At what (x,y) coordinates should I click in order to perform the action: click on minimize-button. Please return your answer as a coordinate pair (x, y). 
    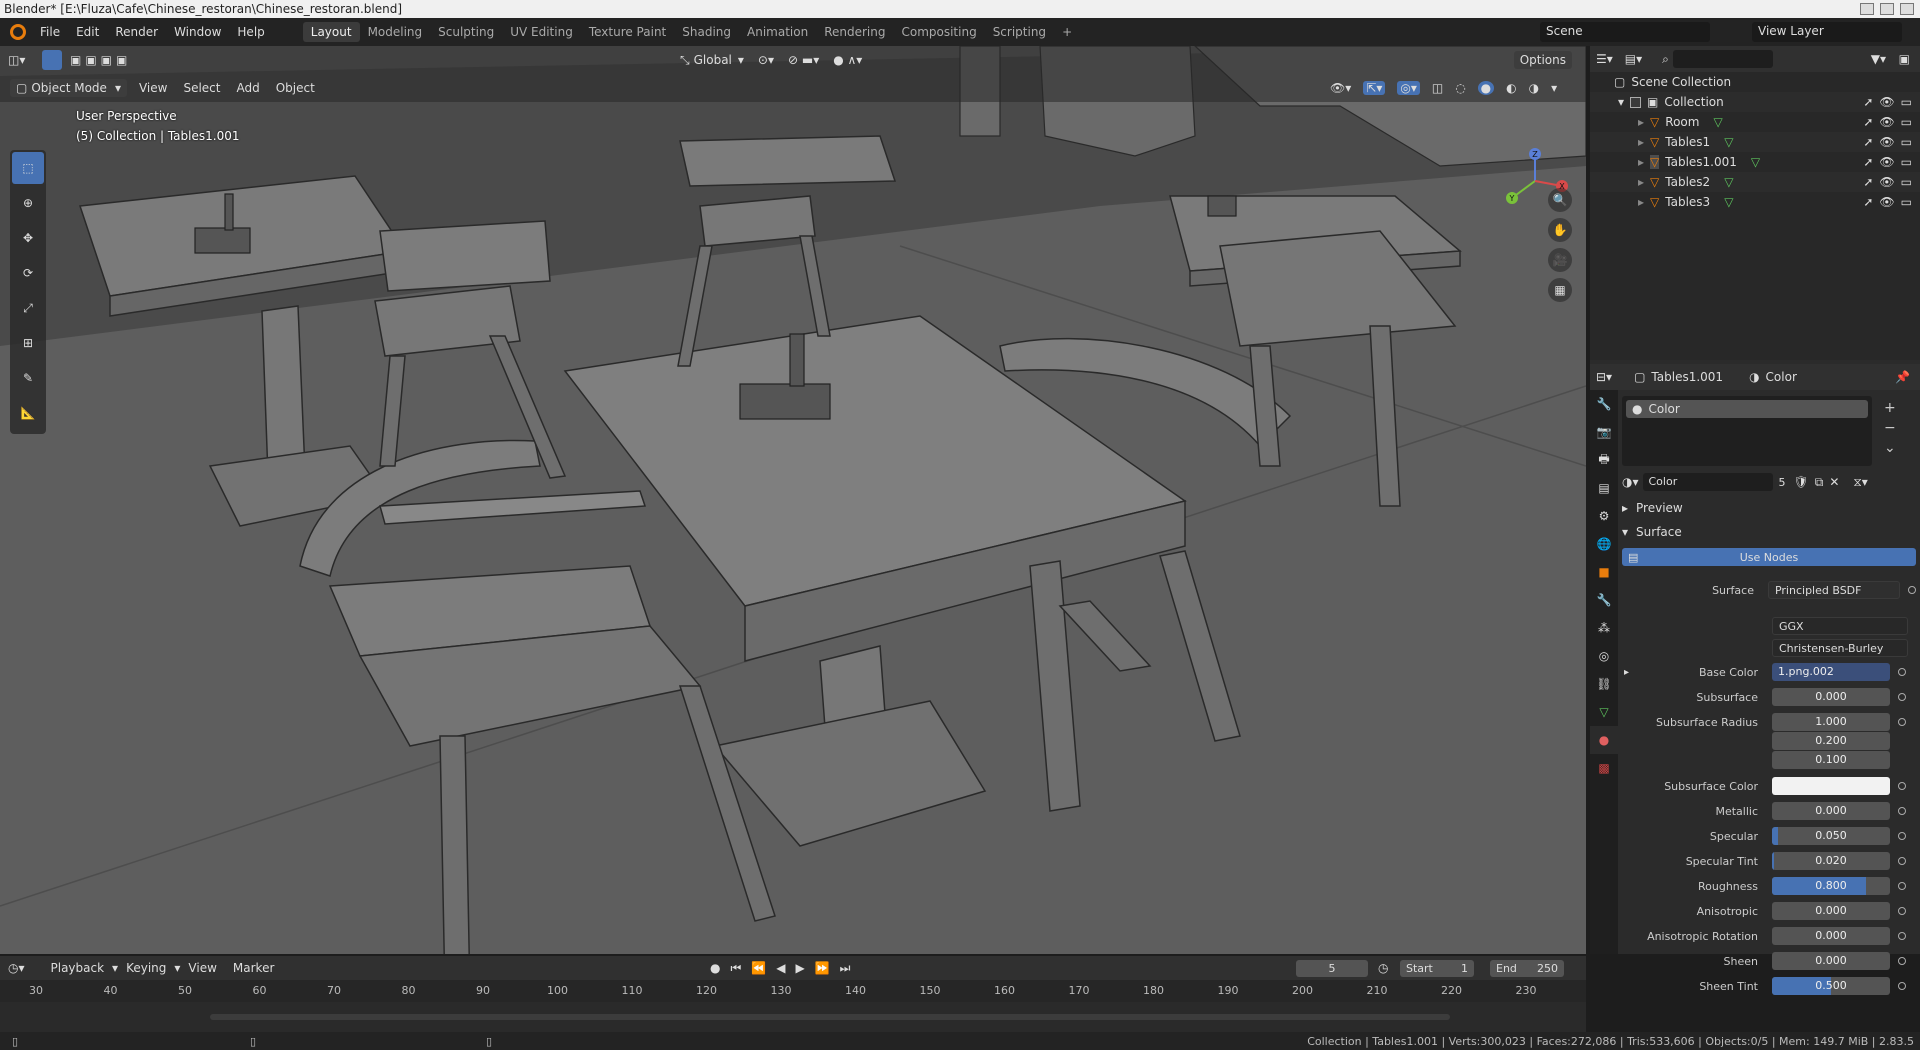
    Looking at the image, I should click on (1867, 9).